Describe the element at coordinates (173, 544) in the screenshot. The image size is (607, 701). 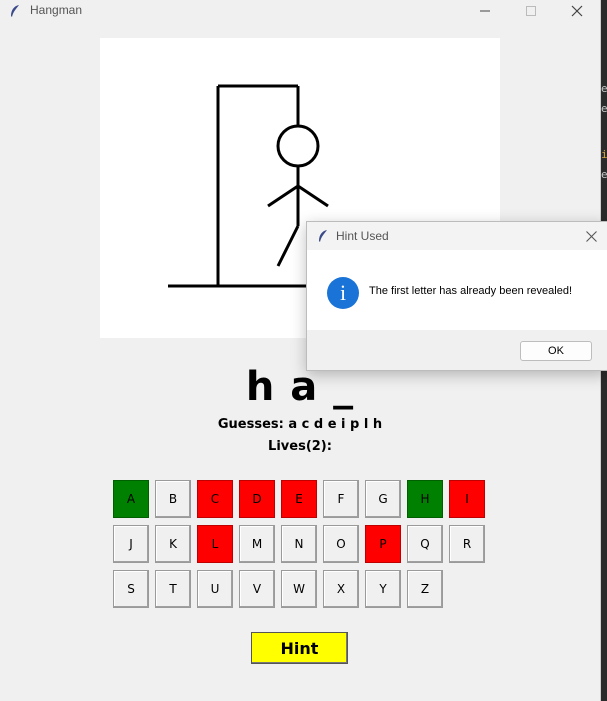
I see `letter-key-k: K` at that location.